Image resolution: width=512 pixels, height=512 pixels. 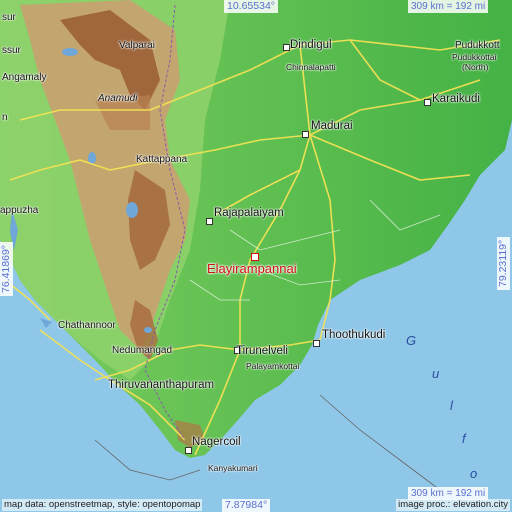 What do you see at coordinates (233, 468) in the screenshot?
I see `city-label-kanyakumari: Kanyakumari` at bounding box center [233, 468].